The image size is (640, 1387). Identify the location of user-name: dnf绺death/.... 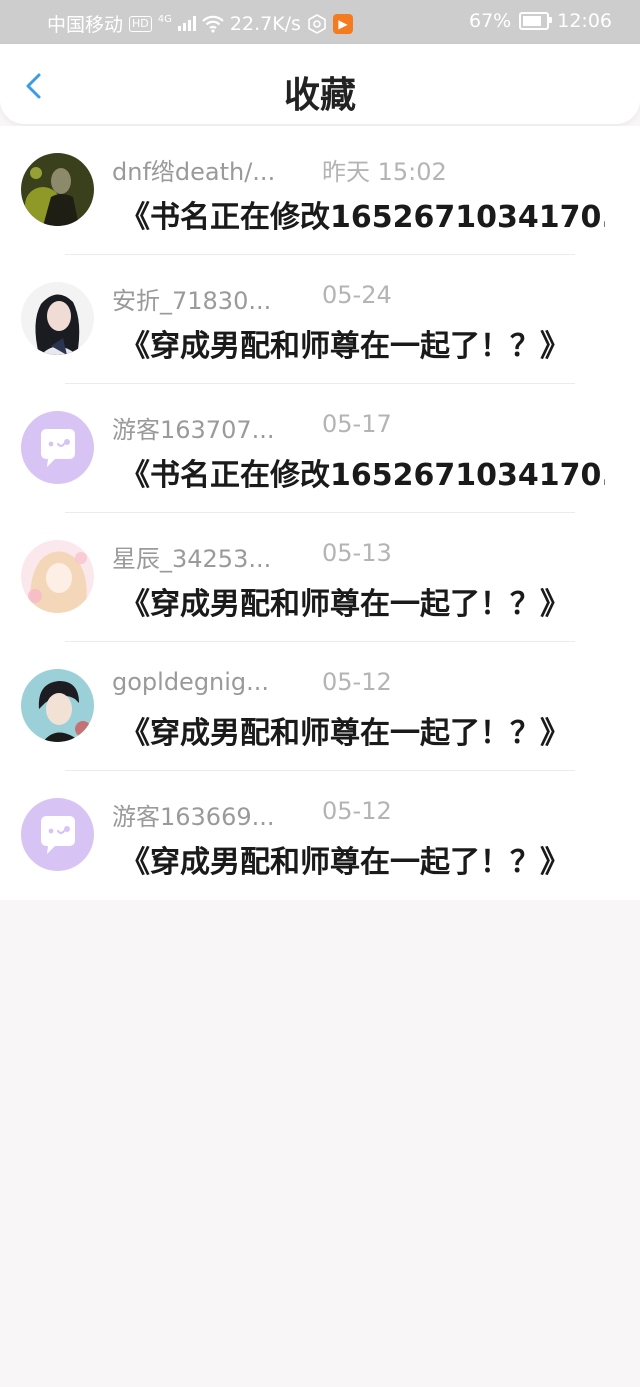
(194, 172).